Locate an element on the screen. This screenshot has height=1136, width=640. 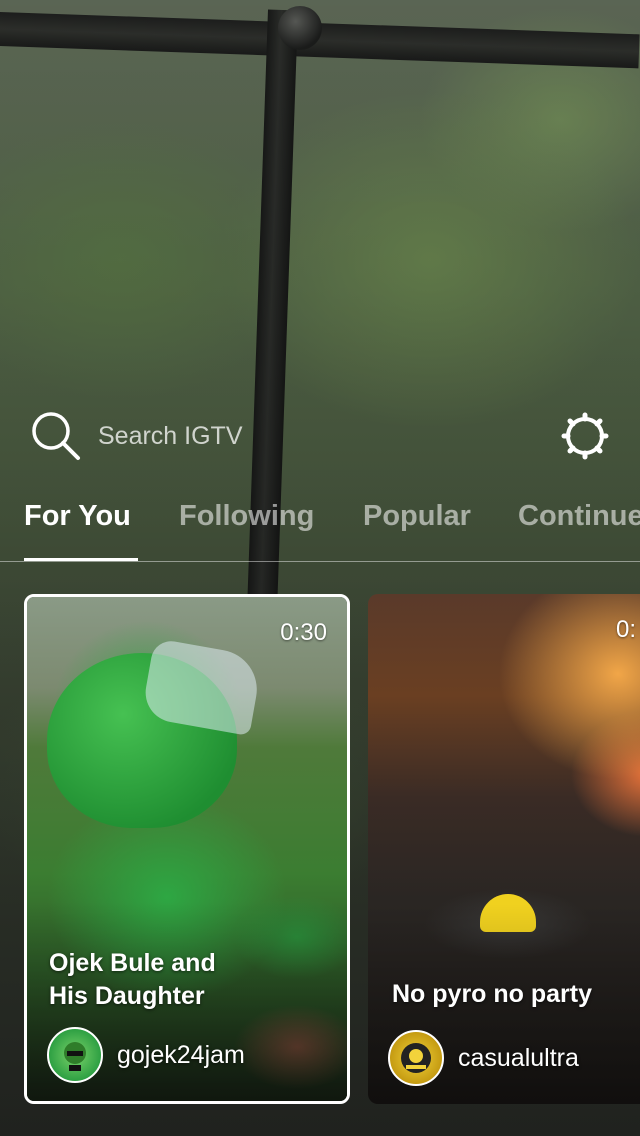
tab-for-you: For You is located at coordinates (77, 516).